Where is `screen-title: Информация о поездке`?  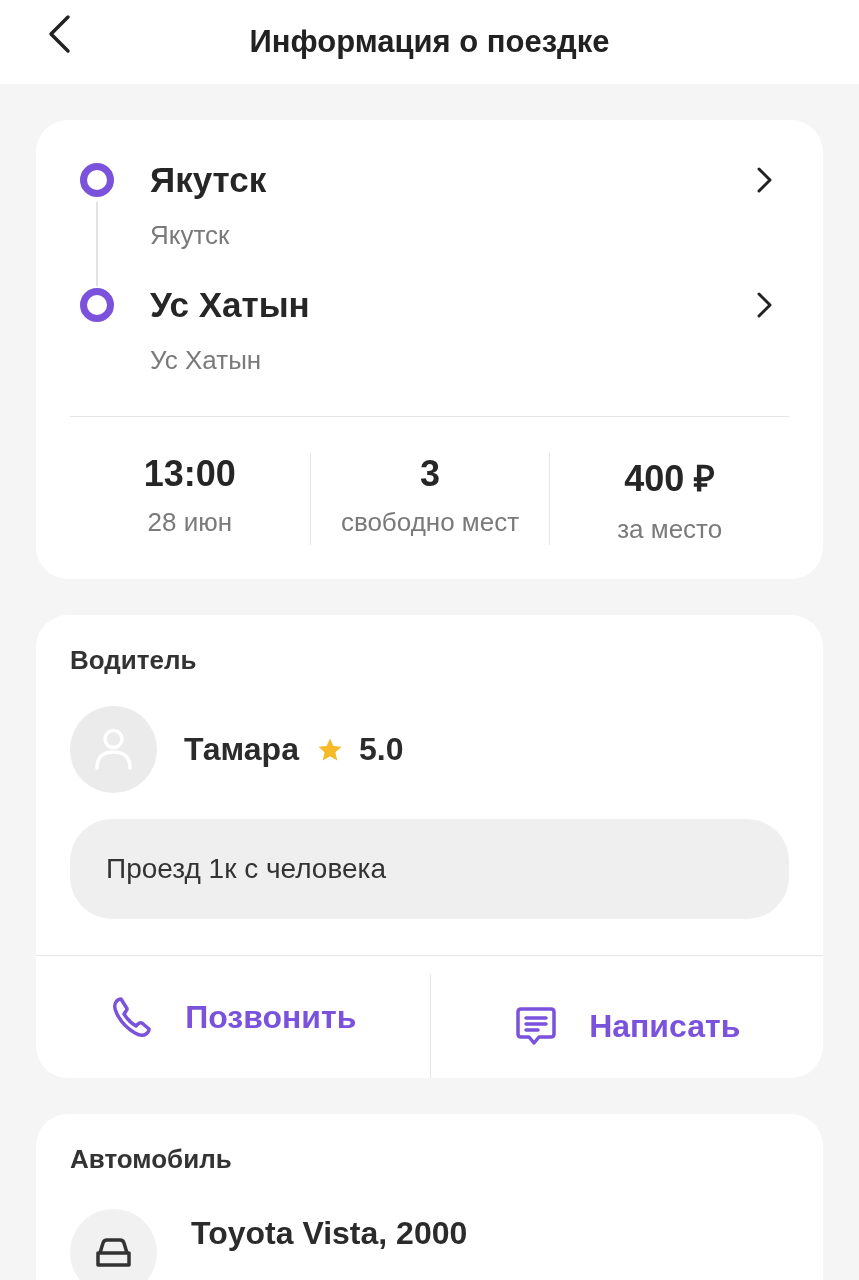 screen-title: Информация о поездке is located at coordinates (429, 42).